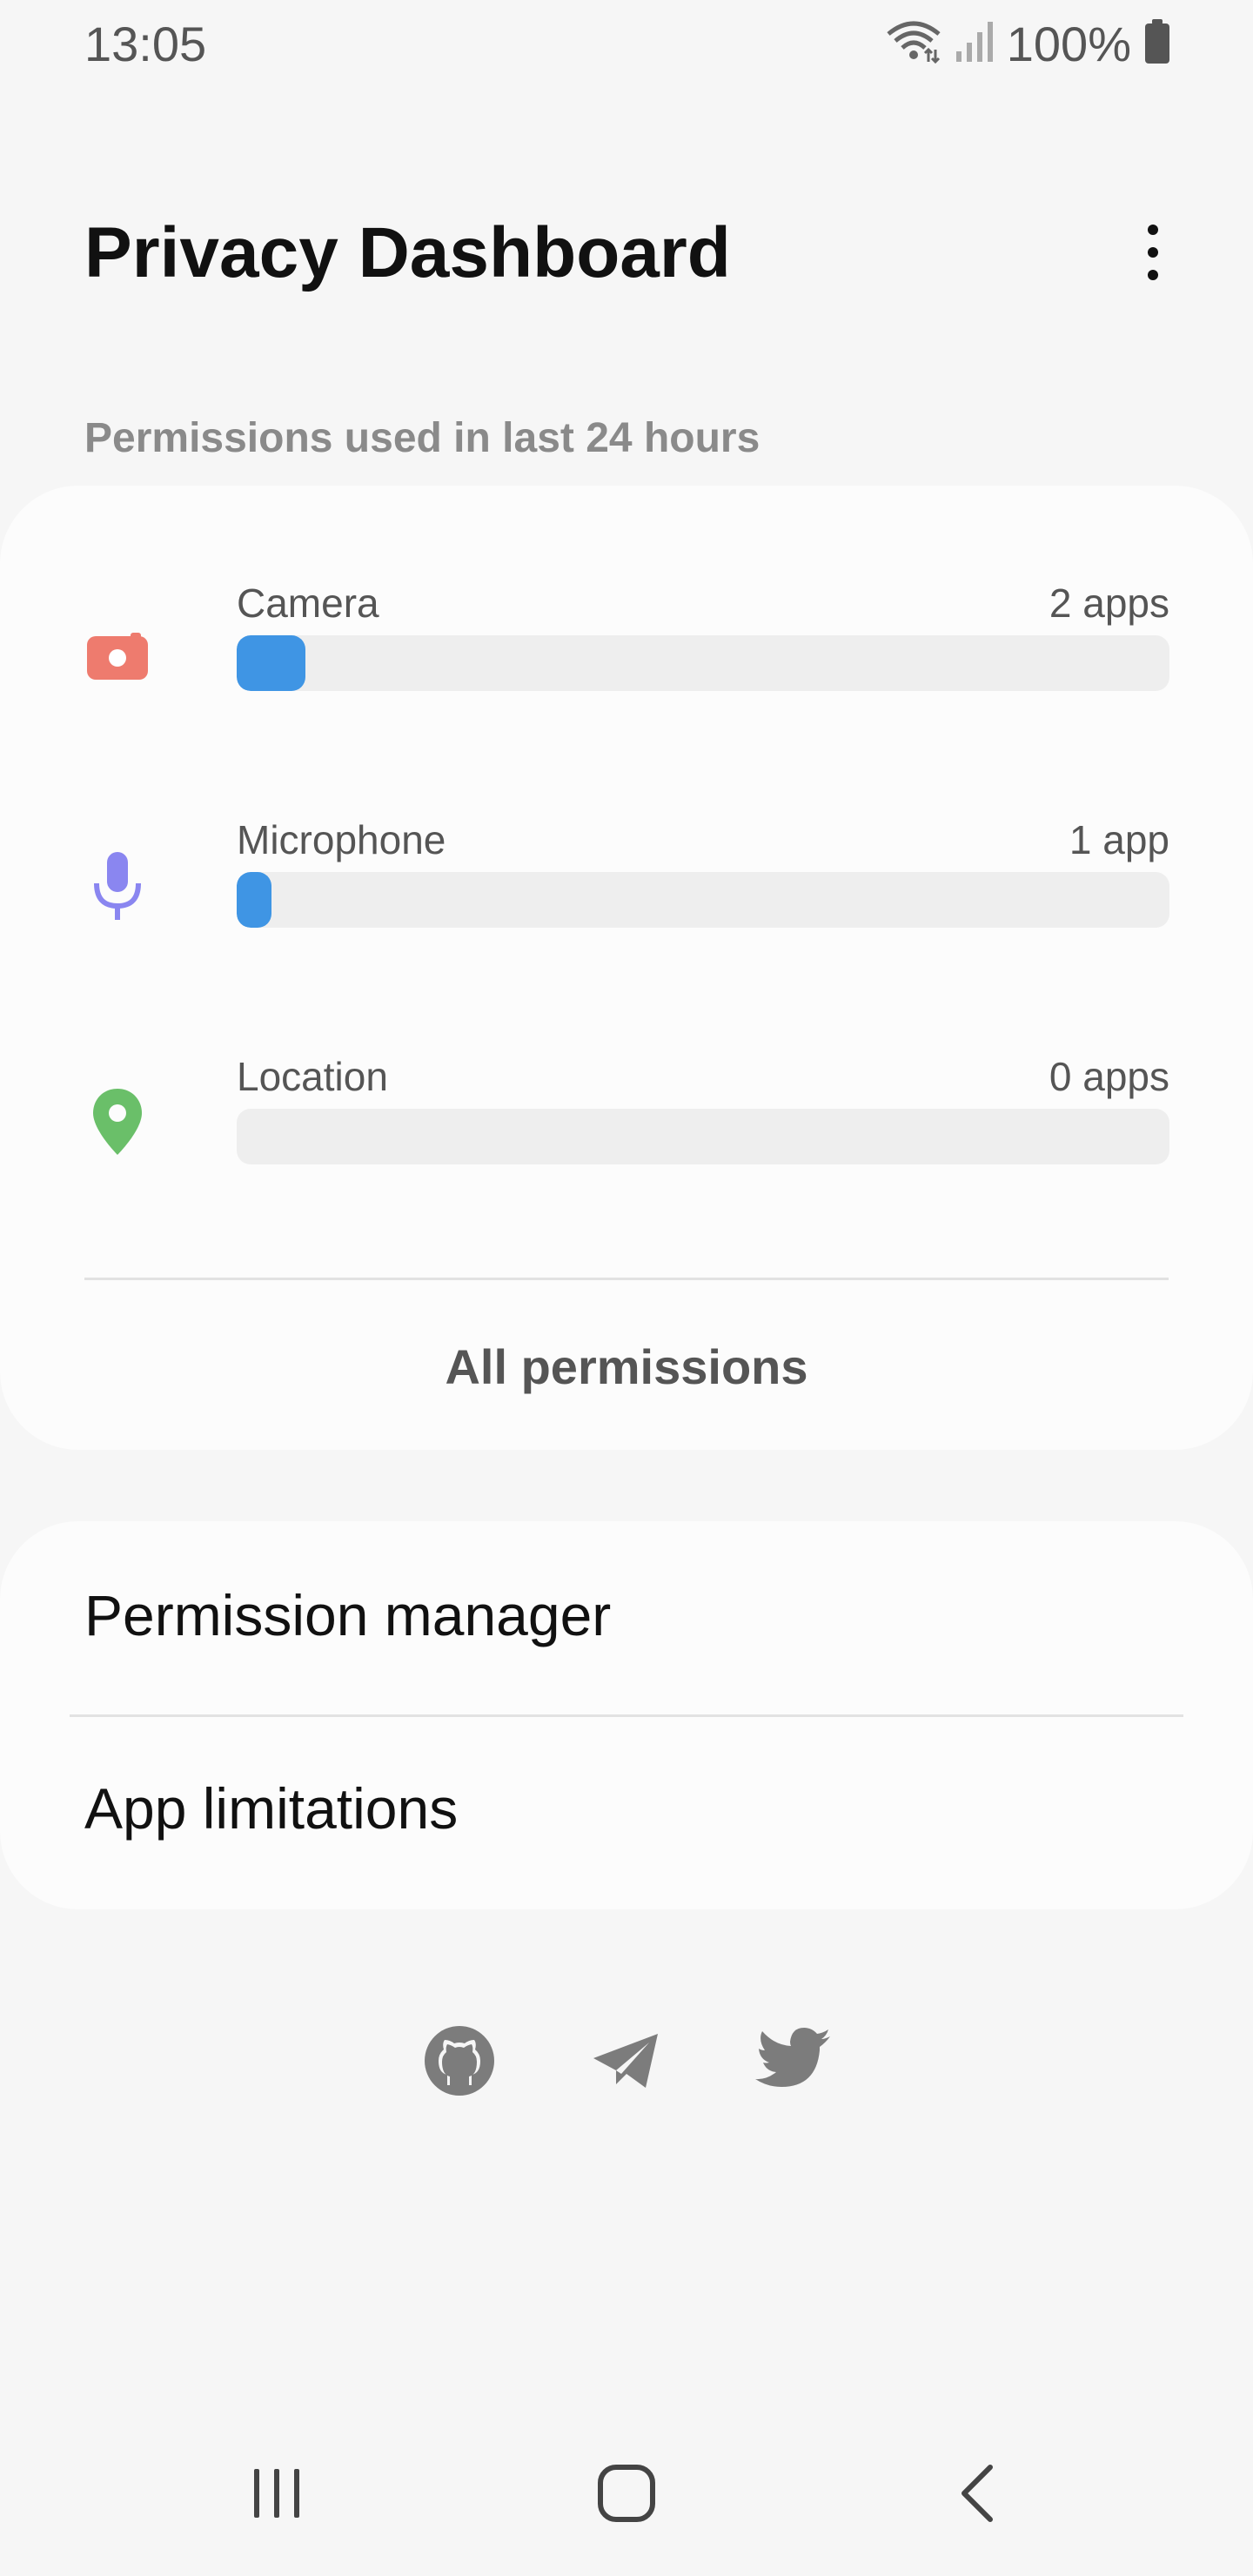 The width and height of the screenshot is (1253, 2576). I want to click on more-vert-icon, so click(1153, 230).